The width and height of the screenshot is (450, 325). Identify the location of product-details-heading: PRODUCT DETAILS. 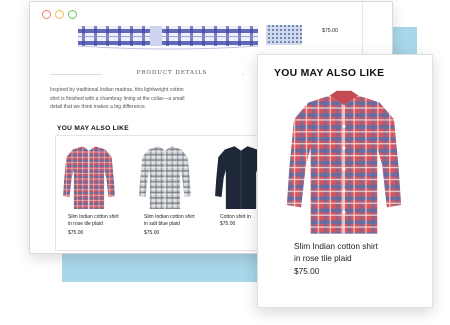
(172, 73).